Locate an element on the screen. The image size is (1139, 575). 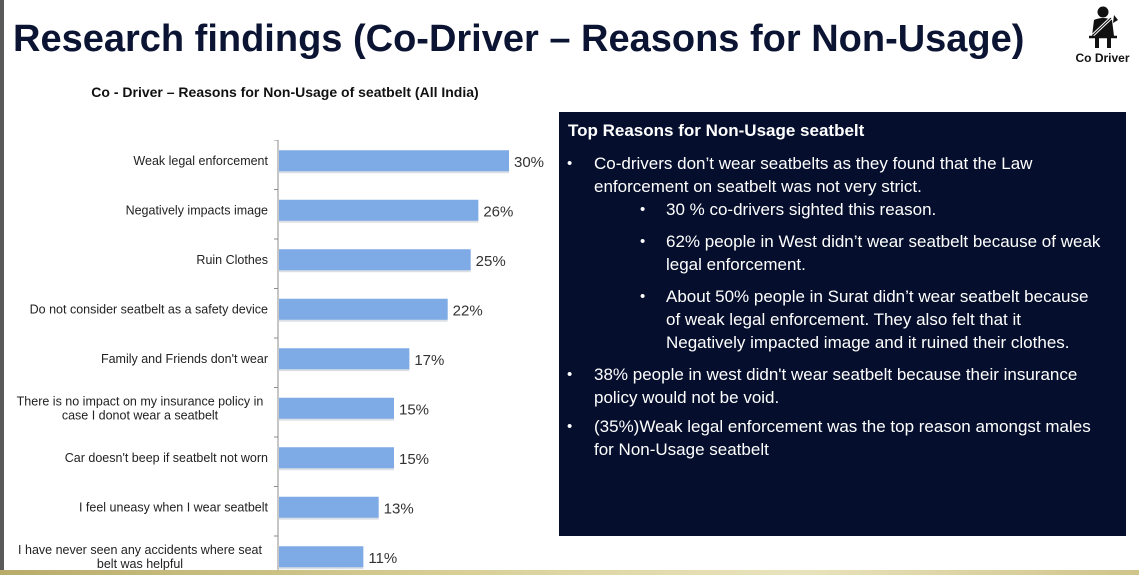
data-label: 11% is located at coordinates (382, 558).